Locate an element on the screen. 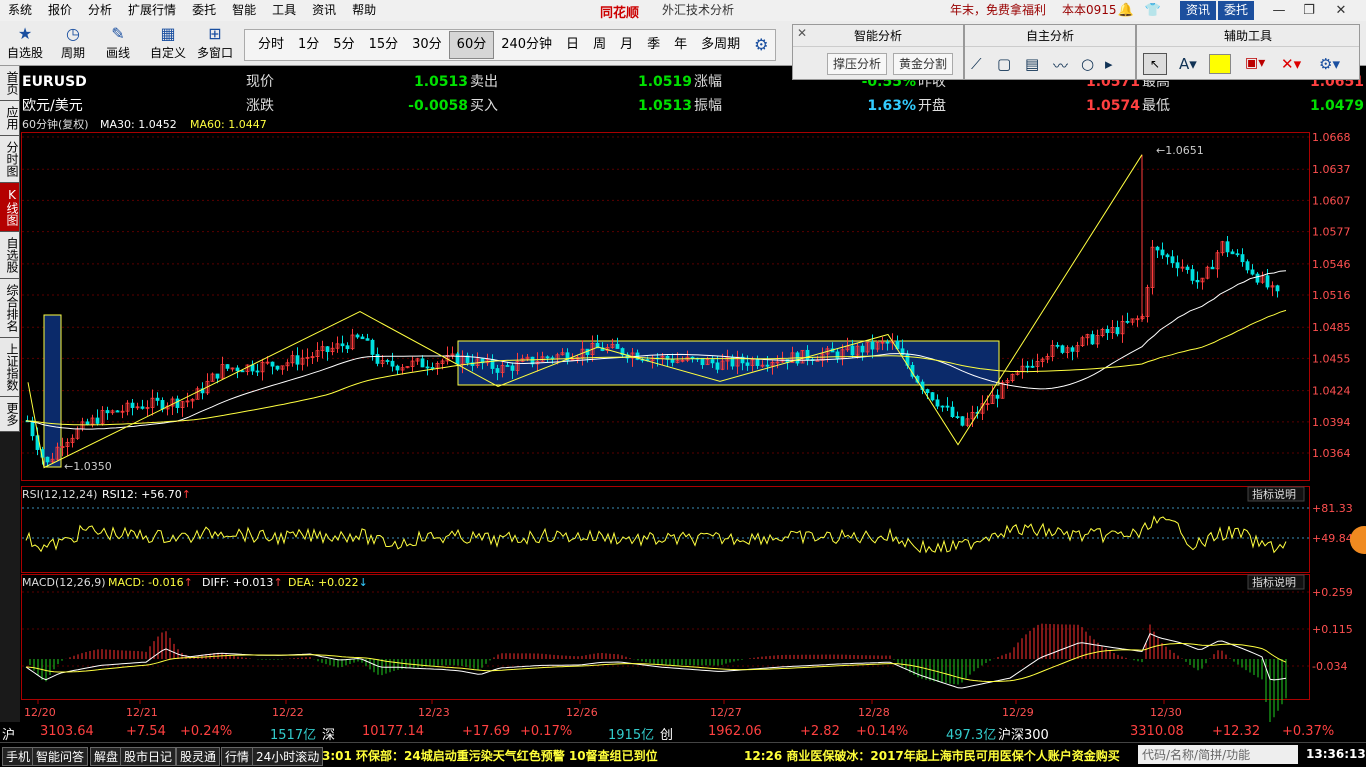 This screenshot has height=767, width=1366. period-30m: 30分 is located at coordinates (427, 45).